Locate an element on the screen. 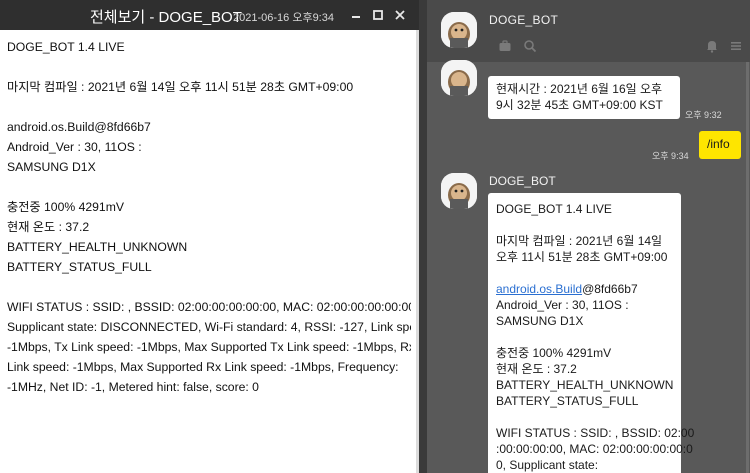 The height and width of the screenshot is (473, 750). chat-room-name: DOGE_BOT is located at coordinates (524, 20).